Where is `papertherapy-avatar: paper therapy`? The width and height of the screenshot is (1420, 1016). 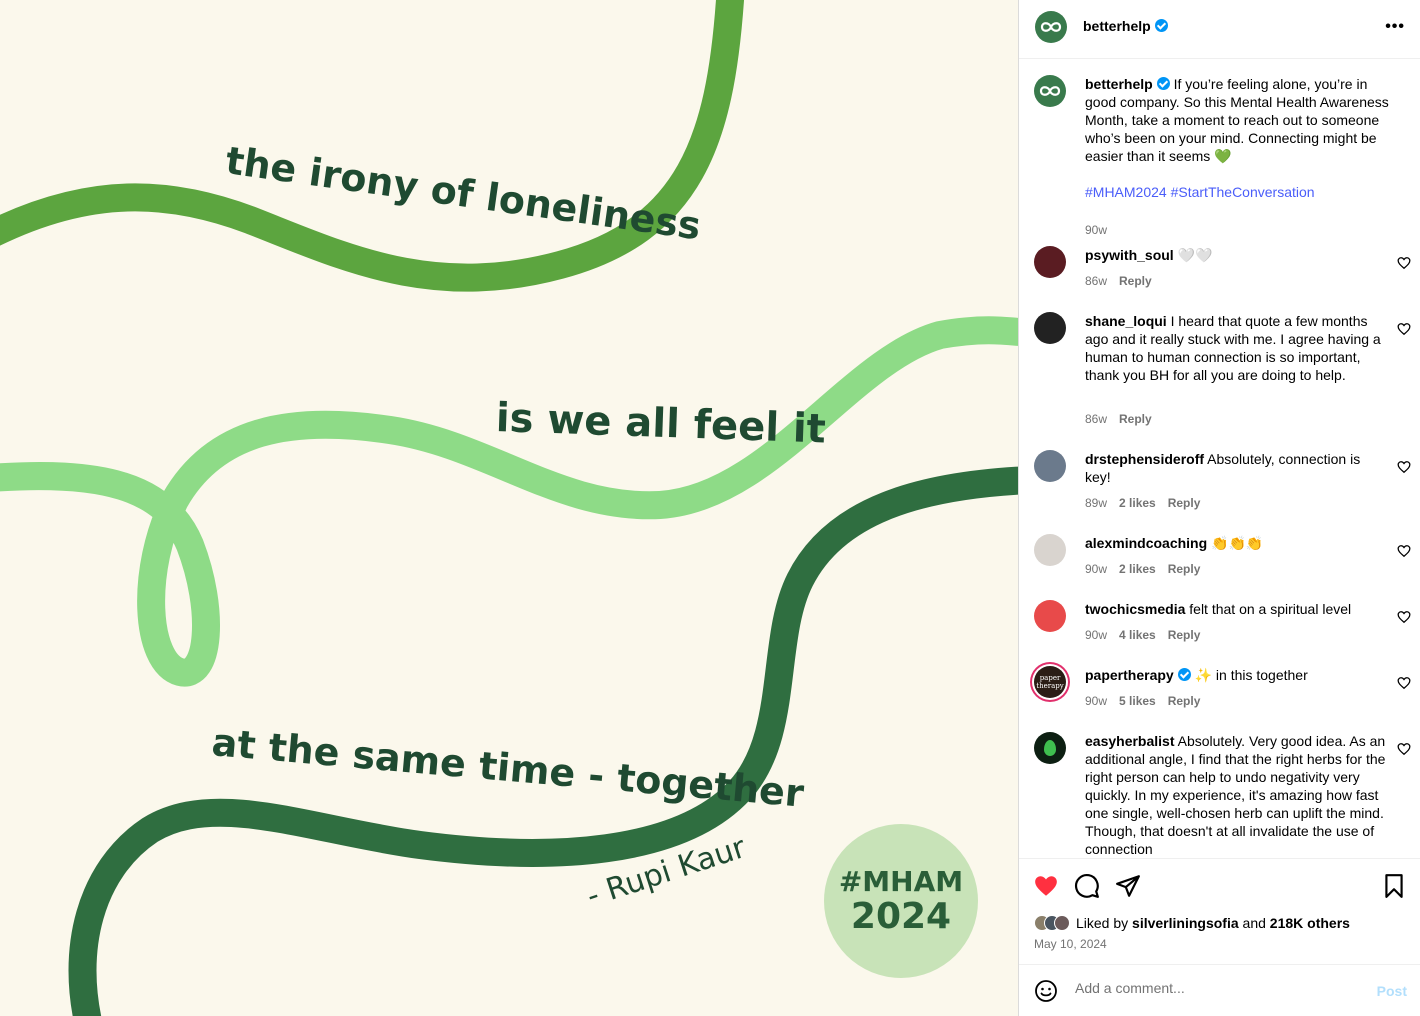
papertherapy-avatar: paper therapy is located at coordinates (1050, 682).